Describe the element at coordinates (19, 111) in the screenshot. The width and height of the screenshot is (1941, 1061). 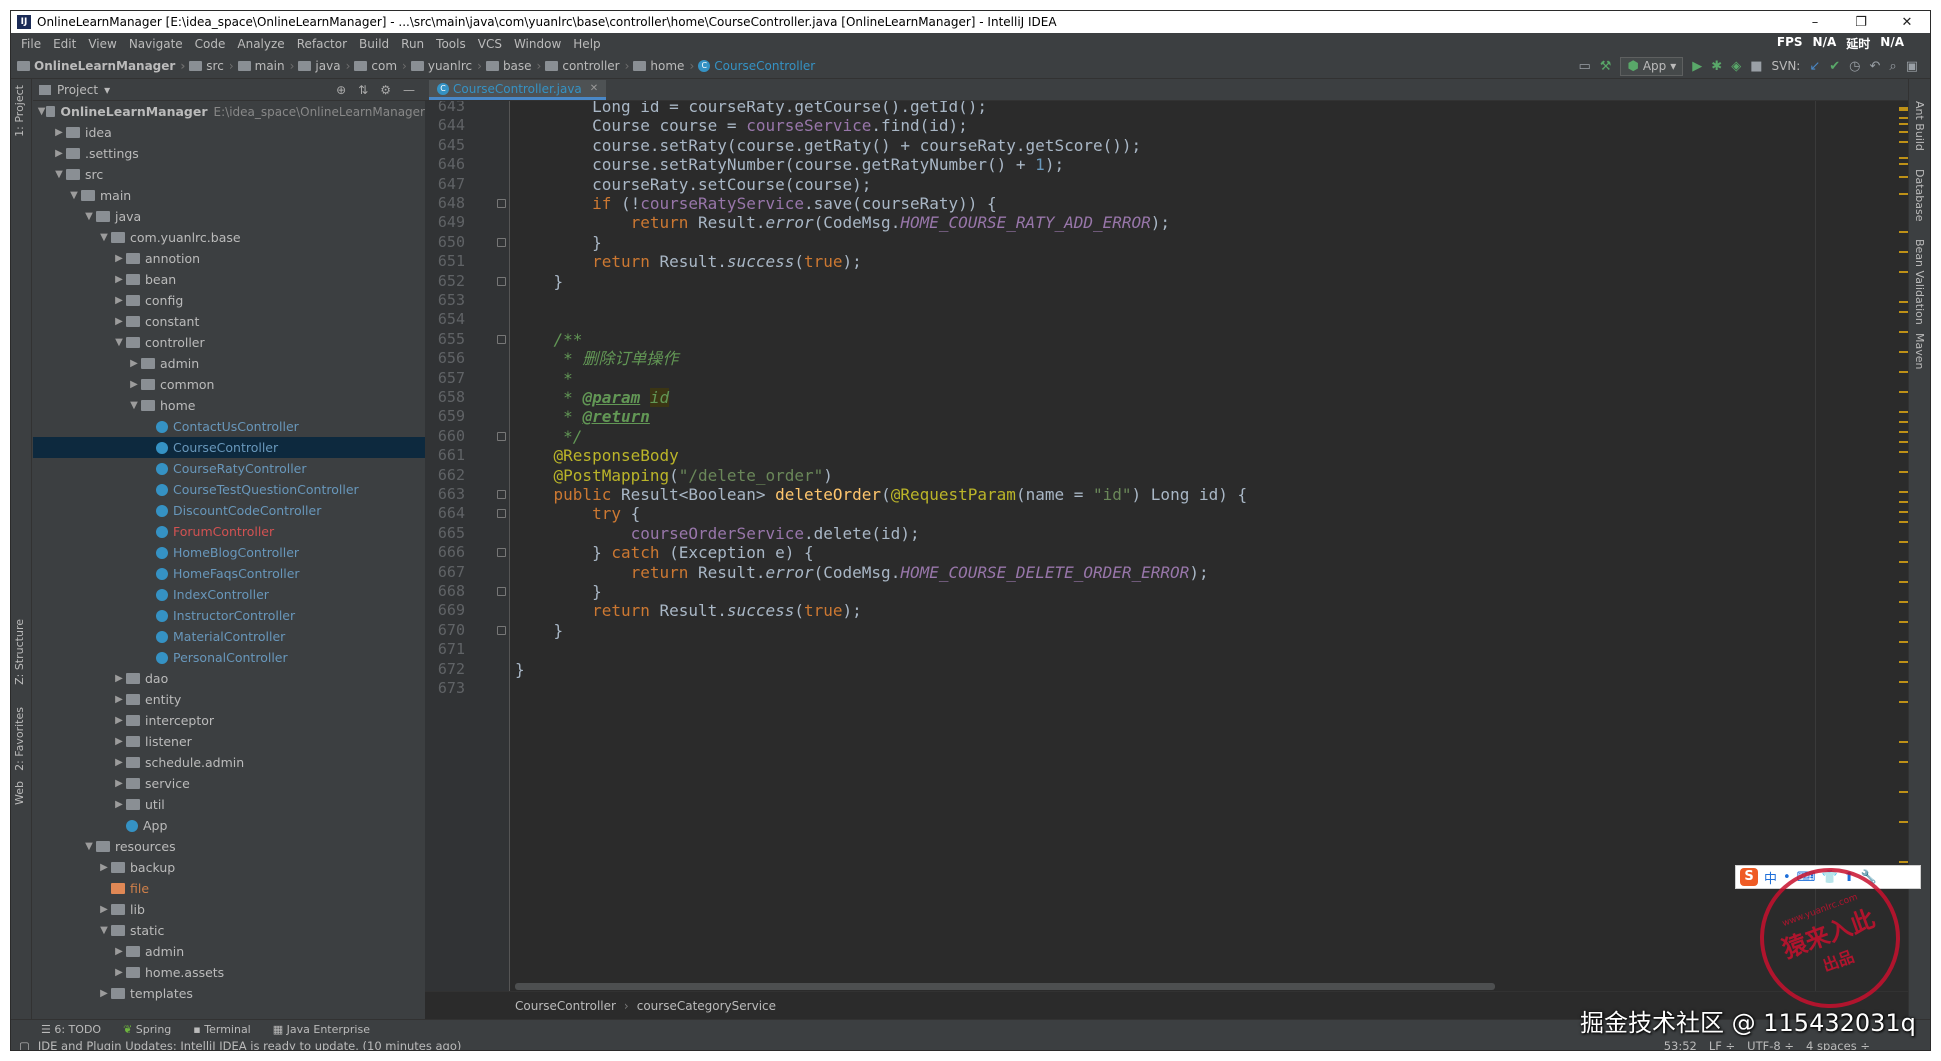
I see `tab-project: 1: Project` at that location.